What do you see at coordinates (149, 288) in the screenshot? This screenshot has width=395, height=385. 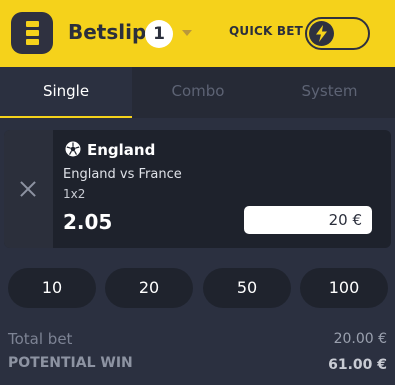 I see `quick-stake-20-button: 20` at bounding box center [149, 288].